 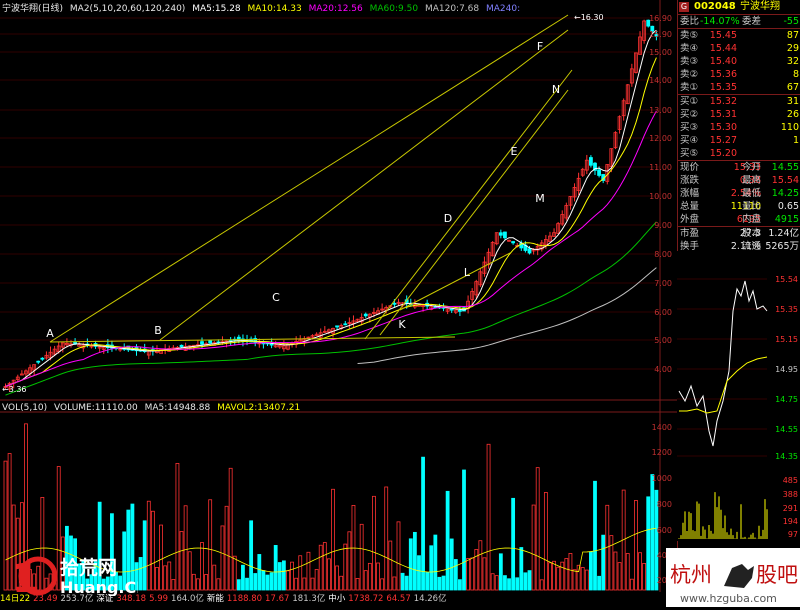 What do you see at coordinates (99, 587) in the screenshot?
I see `logo-left-sub: Huang.CN` at bounding box center [99, 587].